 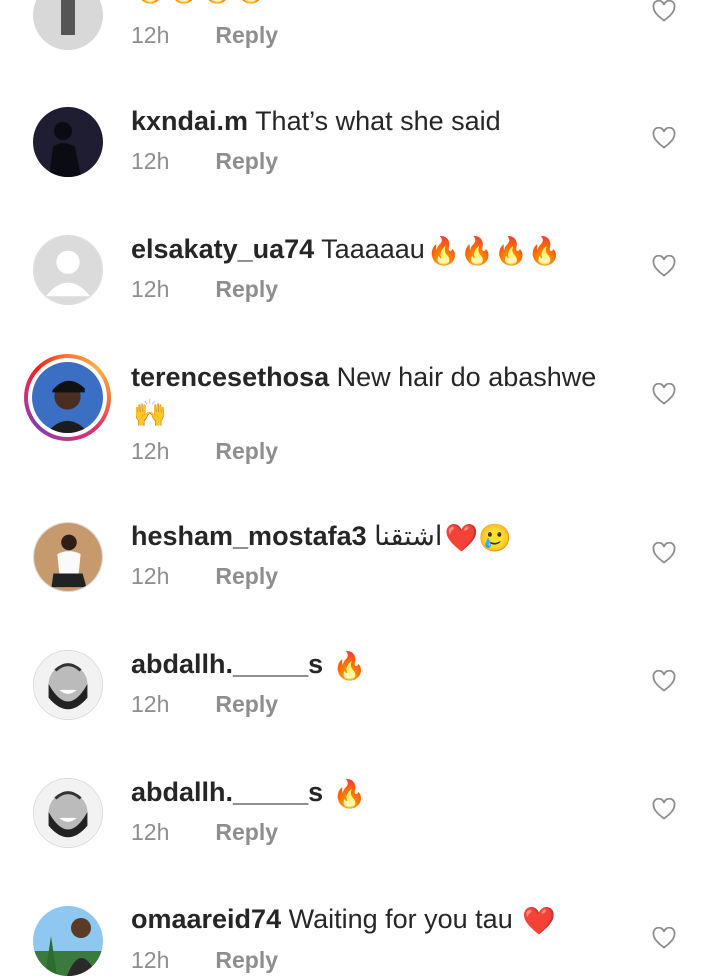 I want to click on raising-hands-emoji: 🙌, so click(x=150, y=412).